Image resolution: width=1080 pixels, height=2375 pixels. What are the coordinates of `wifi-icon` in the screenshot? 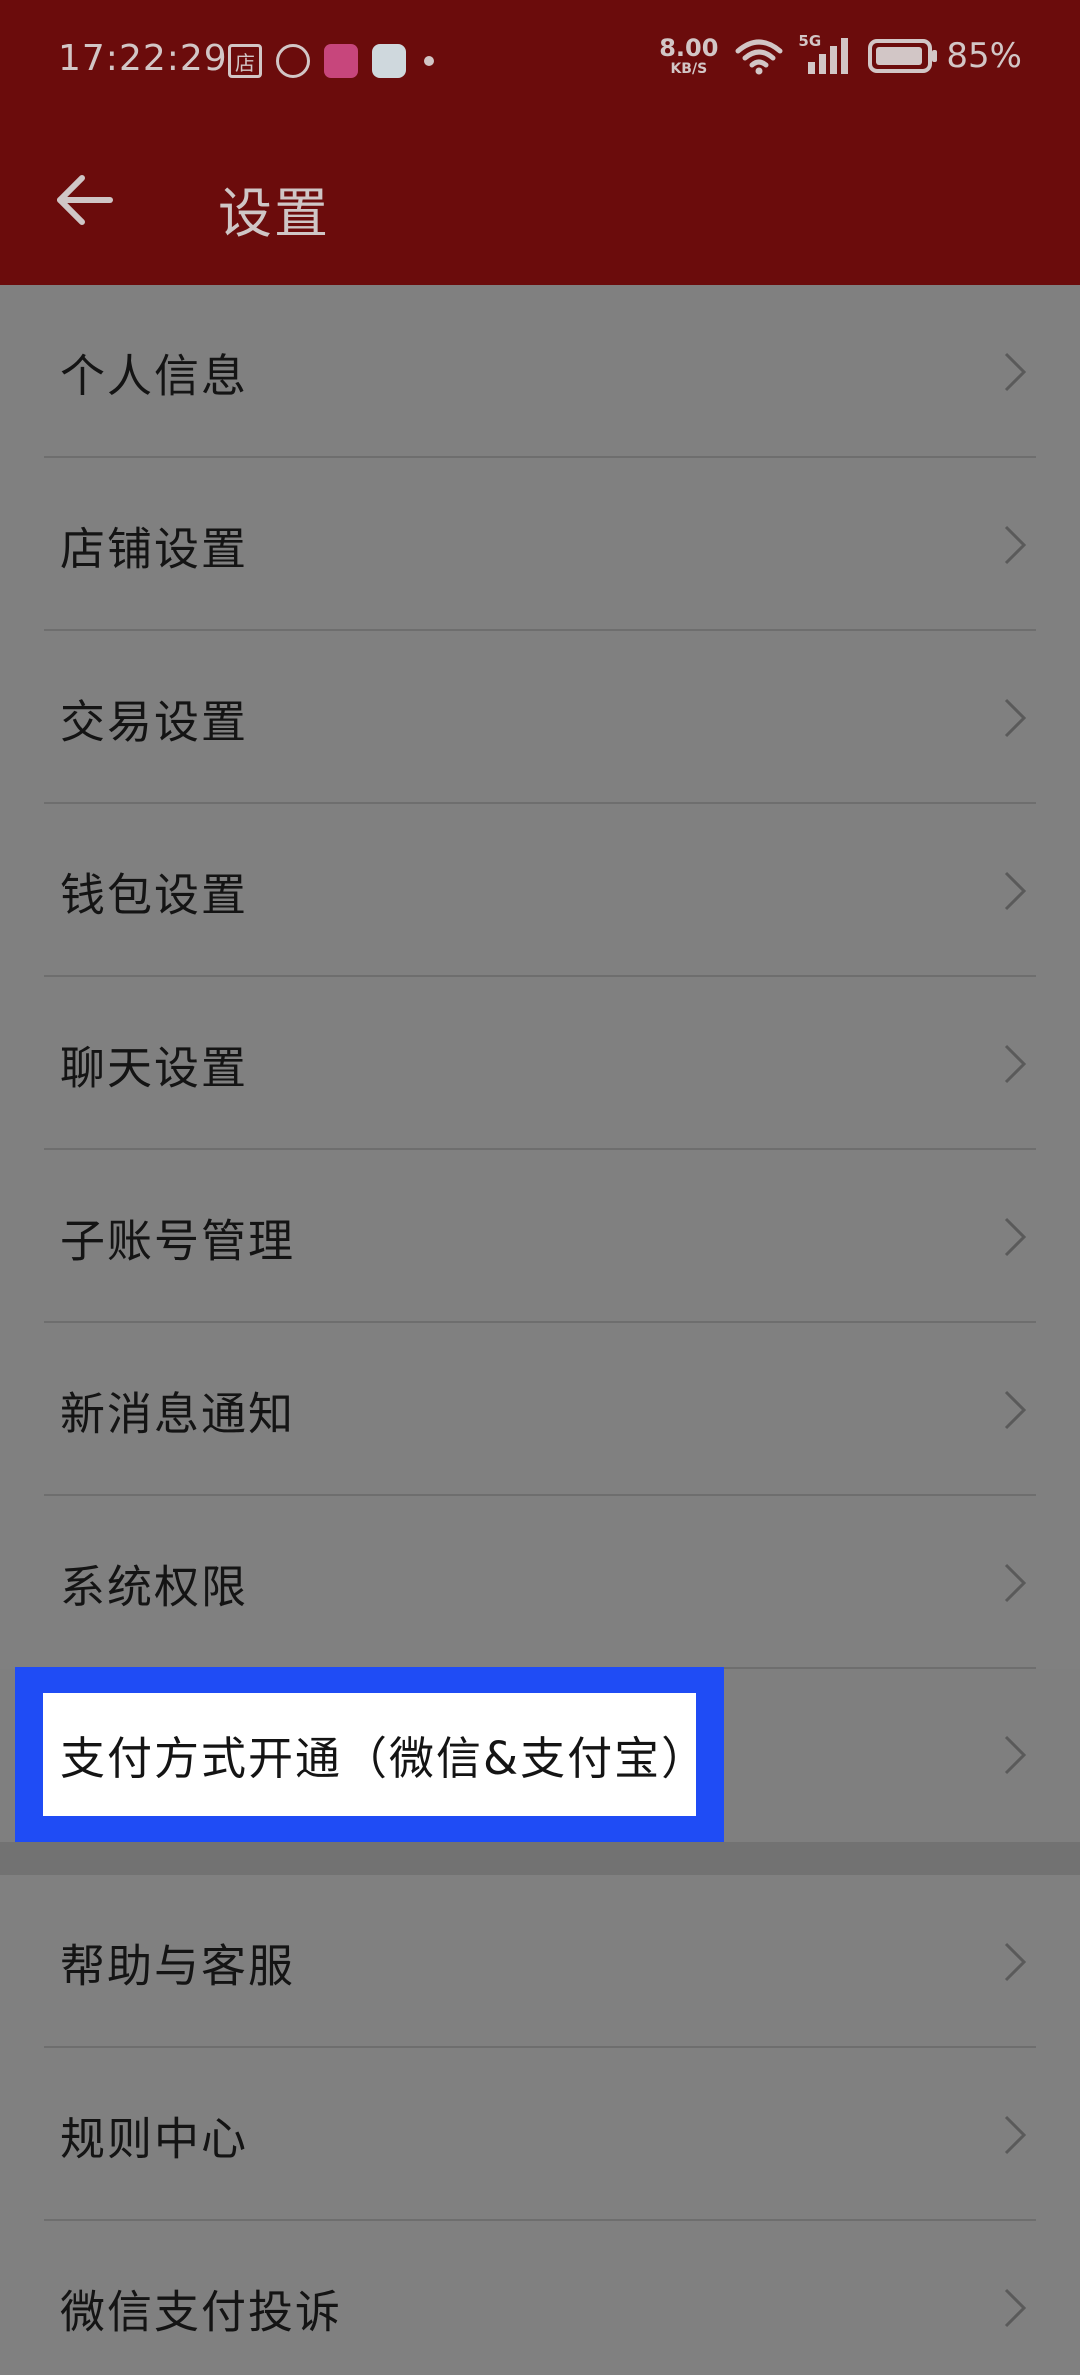 It's located at (759, 57).